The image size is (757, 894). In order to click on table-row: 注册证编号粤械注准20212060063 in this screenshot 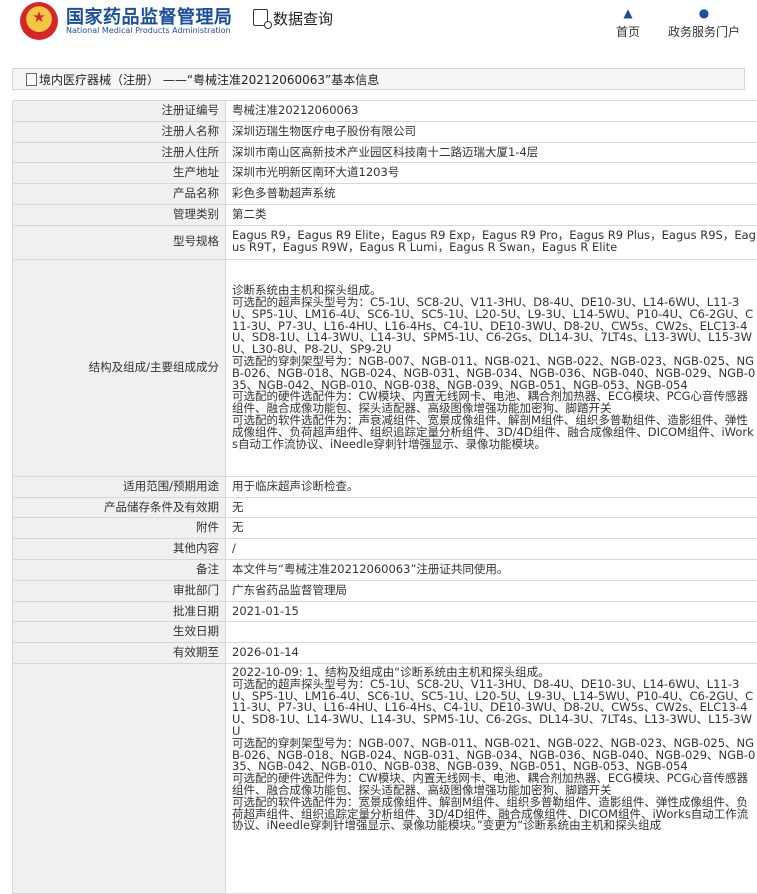, I will do `click(385, 111)`.